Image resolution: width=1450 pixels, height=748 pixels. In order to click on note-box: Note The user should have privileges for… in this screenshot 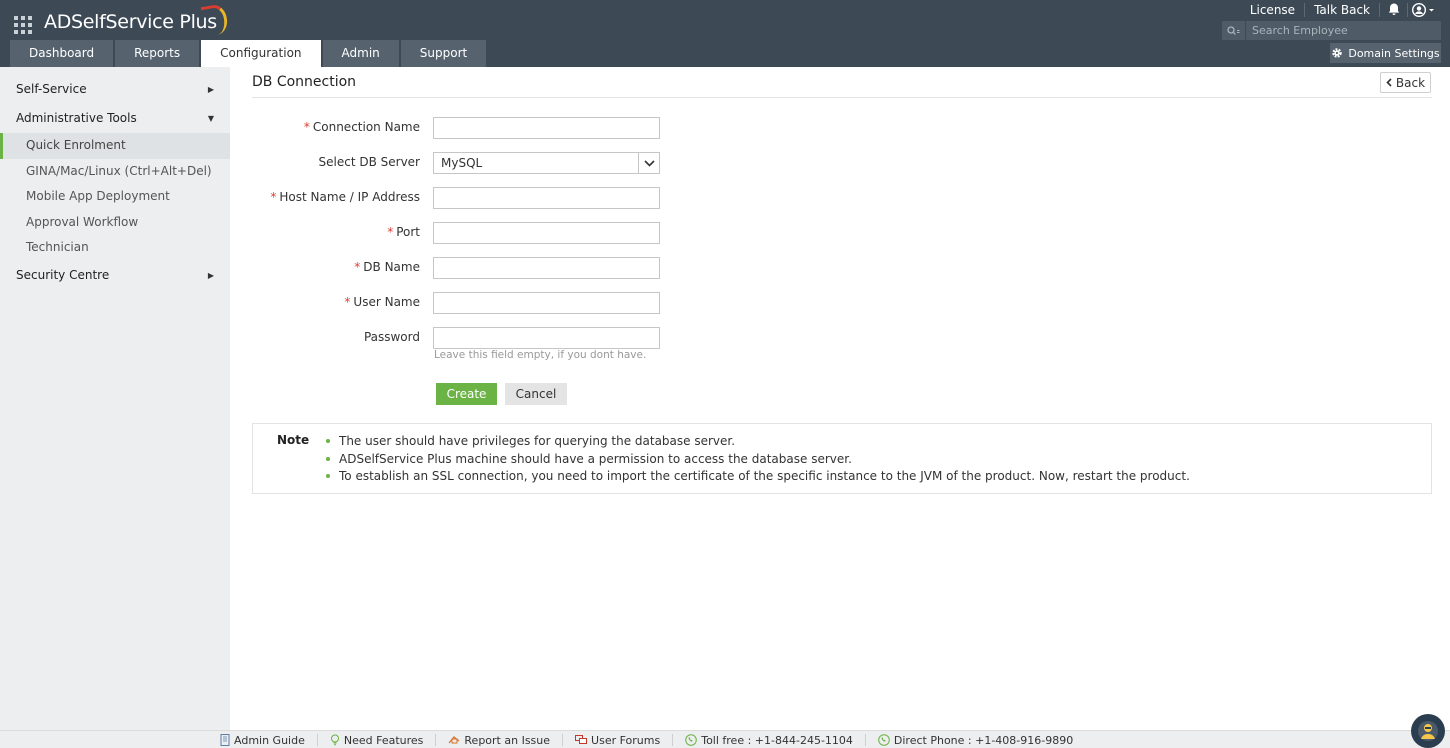, I will do `click(842, 458)`.